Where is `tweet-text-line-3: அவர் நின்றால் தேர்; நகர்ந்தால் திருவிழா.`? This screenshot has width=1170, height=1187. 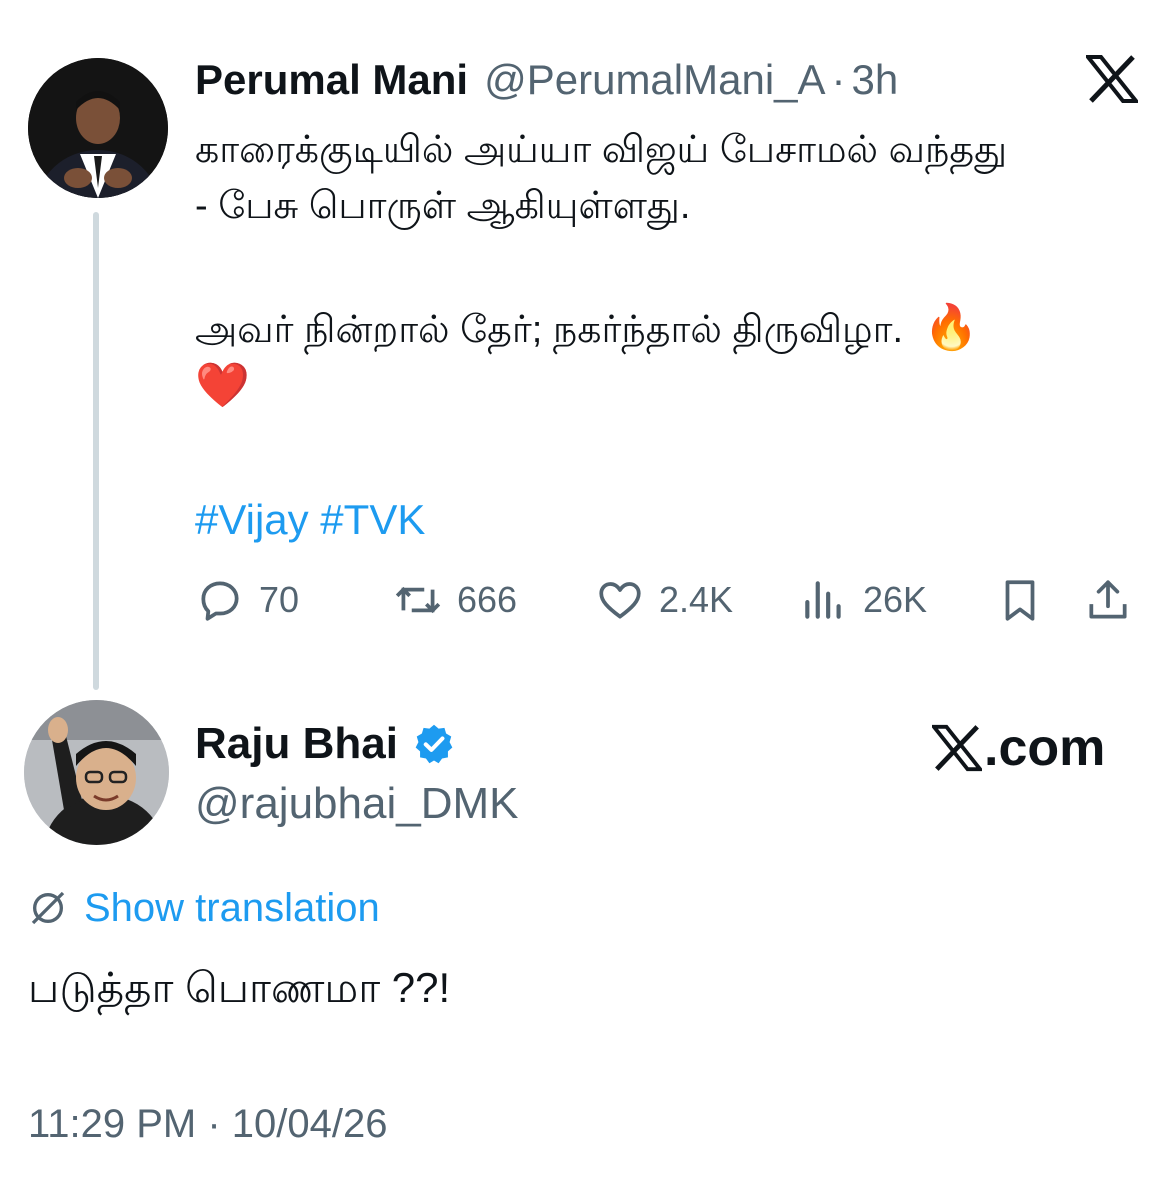
tweet-text-line-3: அவர் நின்றால் தேர்; நகர்ந்தால் திருவிழா. is located at coordinates (549, 330).